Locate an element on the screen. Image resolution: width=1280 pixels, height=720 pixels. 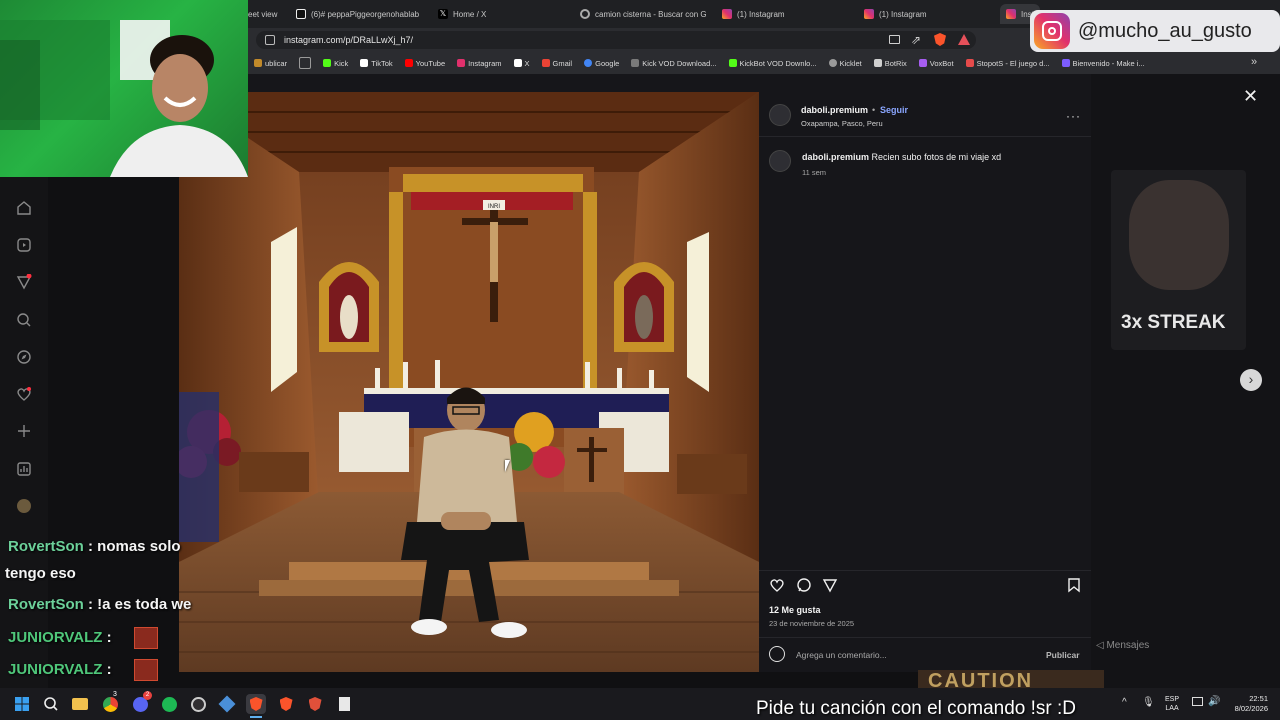
volume-icon: 🔊 is located at coordinates (1214, 701).